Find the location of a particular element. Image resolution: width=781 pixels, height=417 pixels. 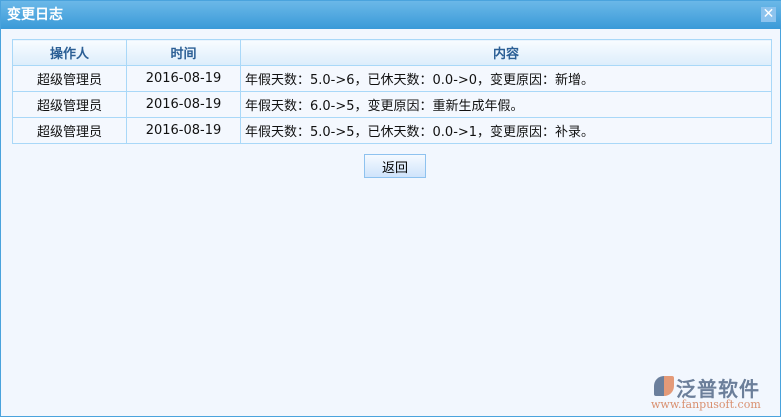

title-bar: 变更日志 ✕ is located at coordinates (391, 15).